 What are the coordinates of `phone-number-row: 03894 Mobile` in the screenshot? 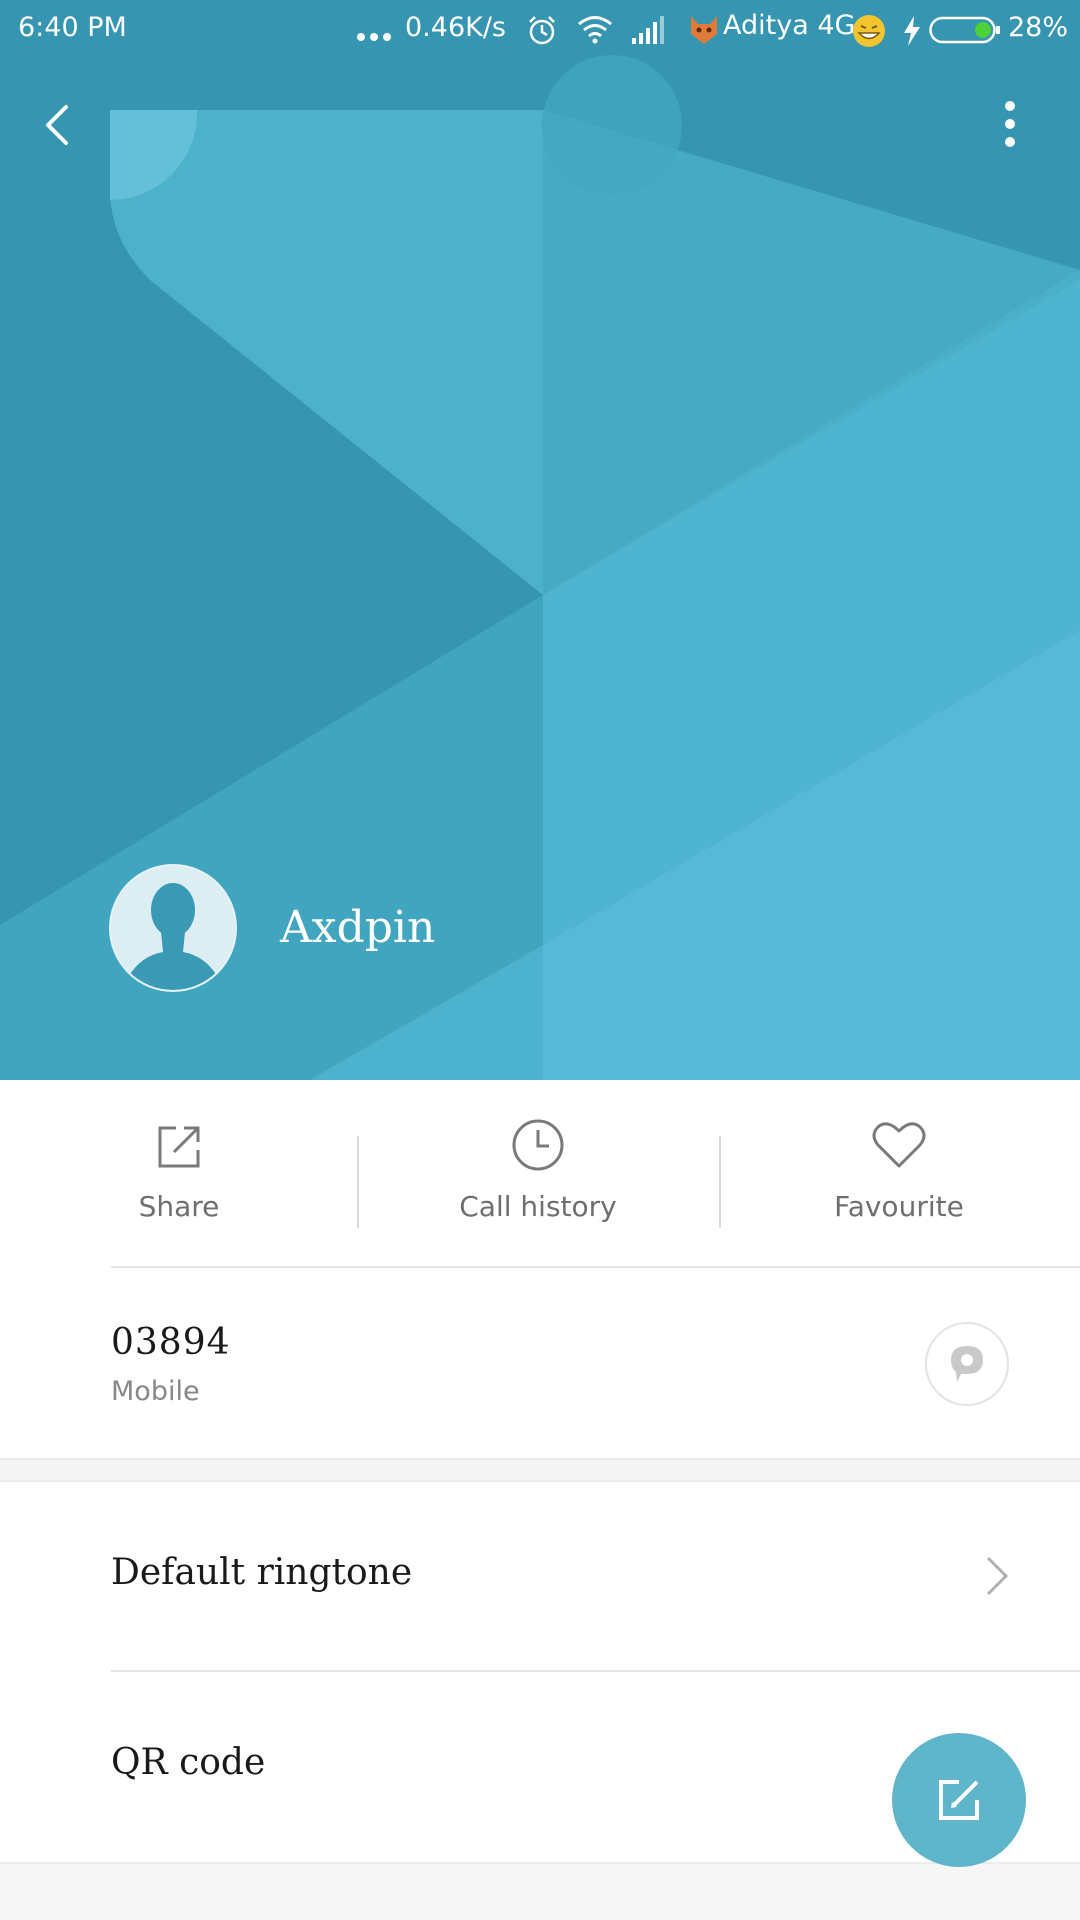 It's located at (540, 1363).